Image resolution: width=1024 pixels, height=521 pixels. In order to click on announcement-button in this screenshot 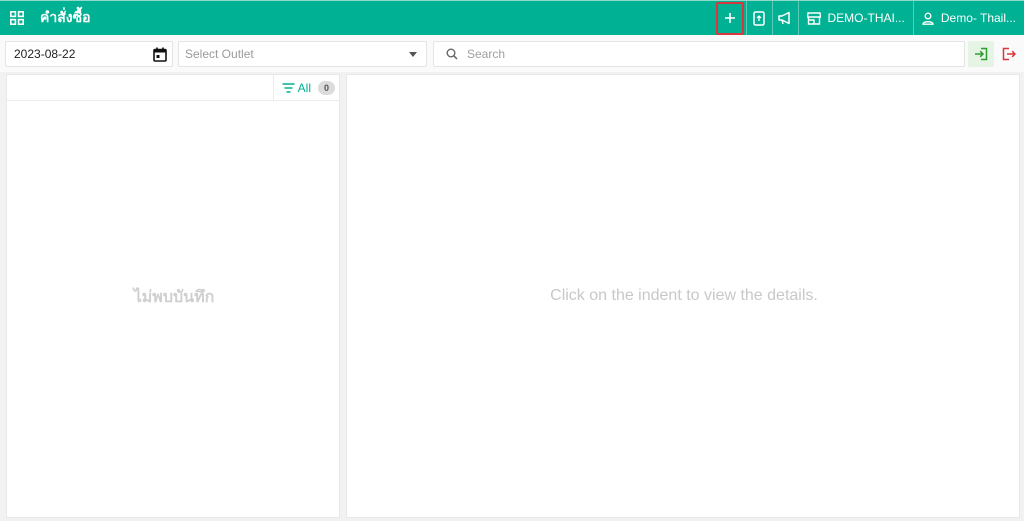, I will do `click(784, 18)`.